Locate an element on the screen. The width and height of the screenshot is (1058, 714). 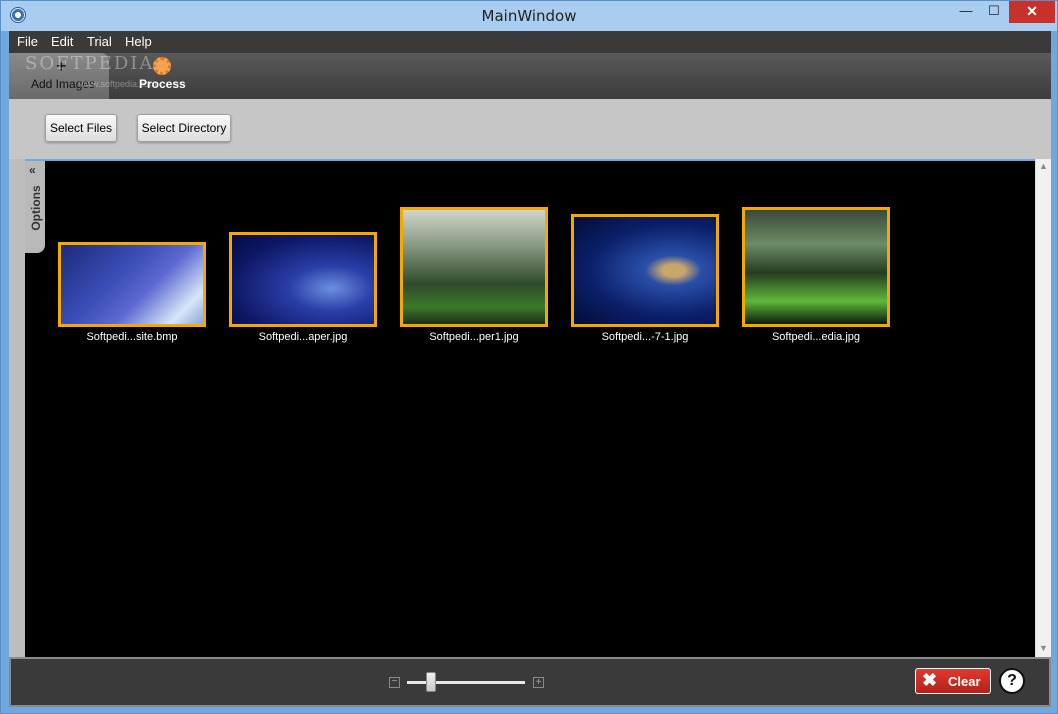
watermark-logo: SOFTPEDIA is located at coordinates (90, 63).